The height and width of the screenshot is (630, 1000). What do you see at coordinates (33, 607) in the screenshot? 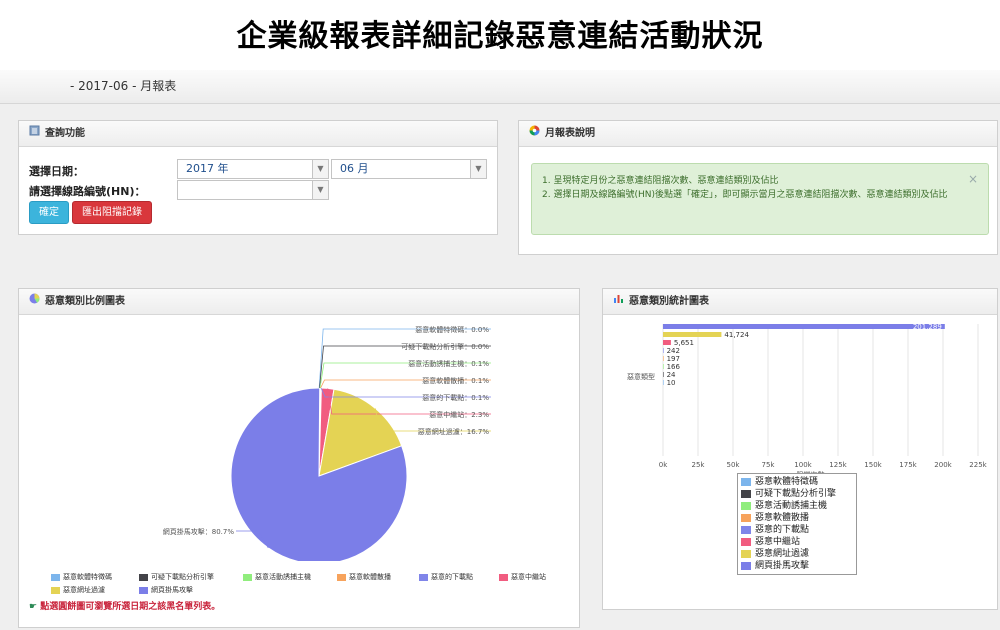
I see `hand-pointer-icon: ☛` at bounding box center [33, 607].